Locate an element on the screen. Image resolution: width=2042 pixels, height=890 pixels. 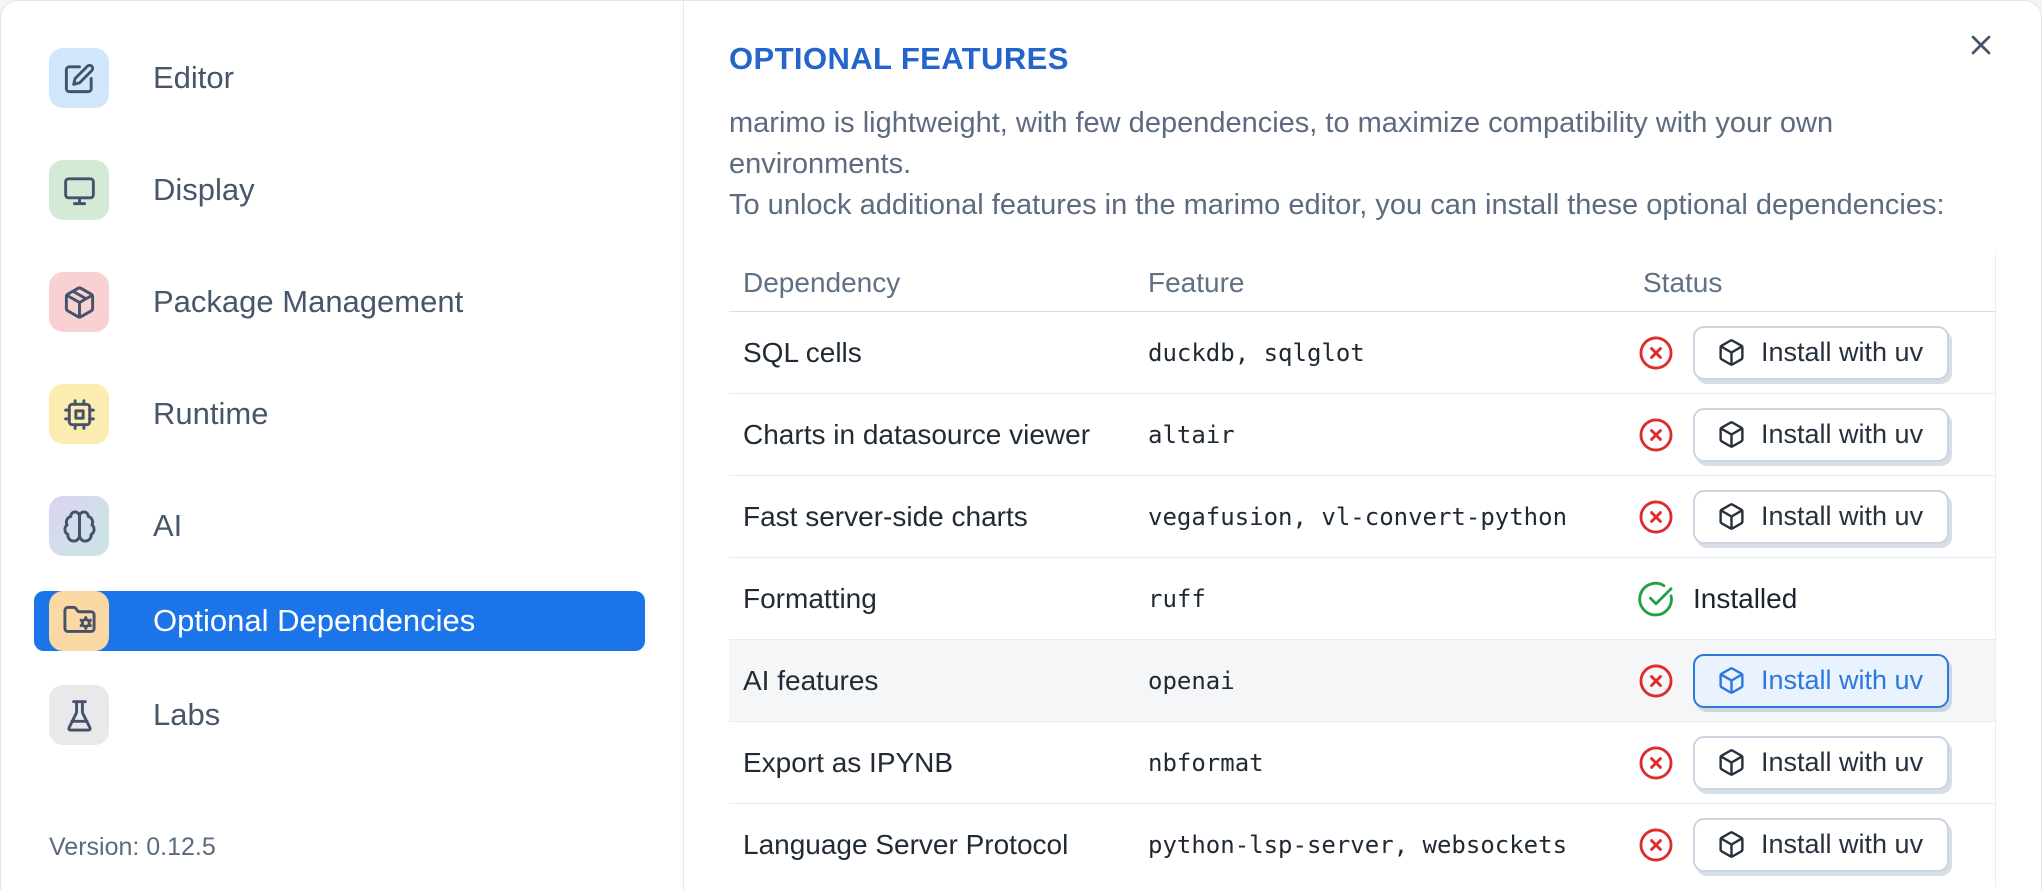
cpu-icon is located at coordinates (79, 414).